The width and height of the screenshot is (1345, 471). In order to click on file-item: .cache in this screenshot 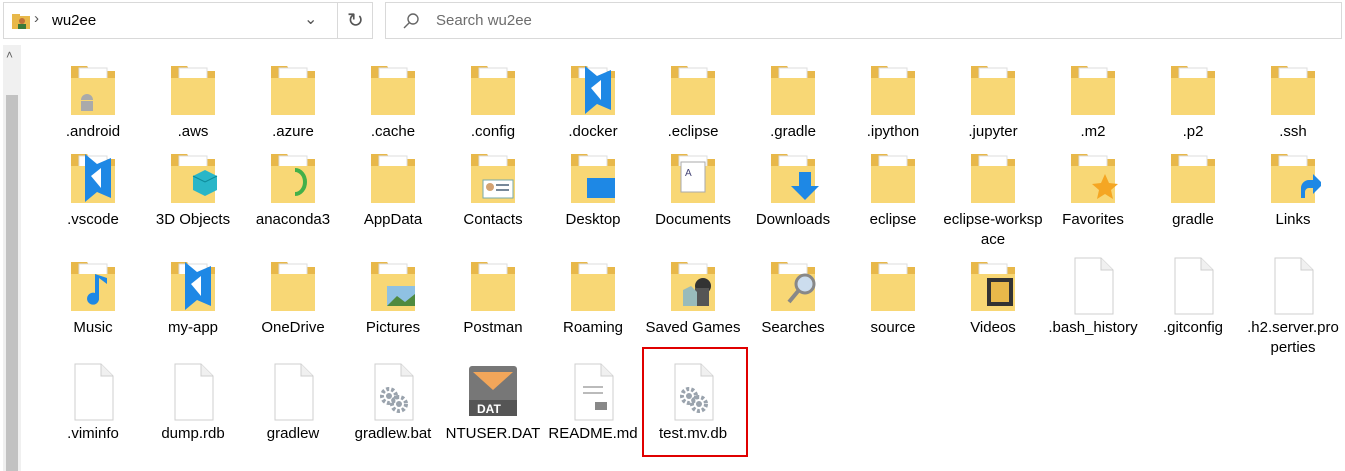, I will do `click(393, 101)`.